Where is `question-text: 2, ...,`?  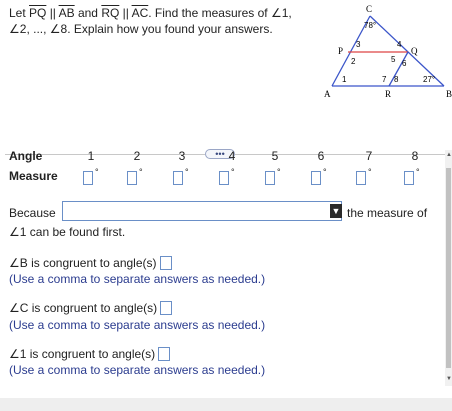 question-text: 2, ..., is located at coordinates (34, 29).